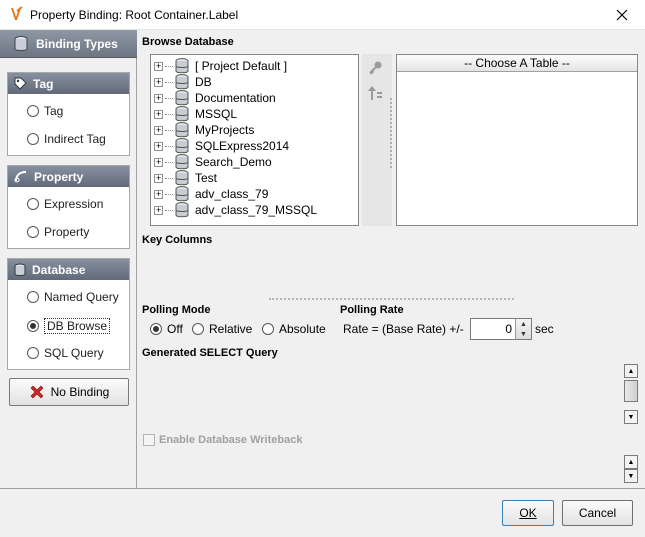  I want to click on query-scroll-up-icon: ▲, so click(631, 371).